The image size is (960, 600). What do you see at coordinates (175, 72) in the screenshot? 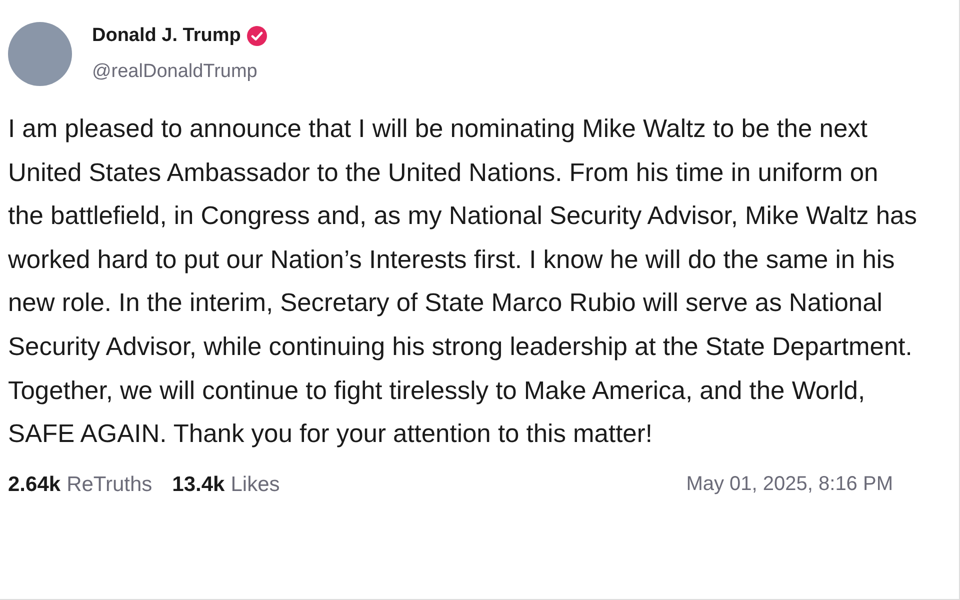
I see `author-handle: @realDonaldTrump` at bounding box center [175, 72].